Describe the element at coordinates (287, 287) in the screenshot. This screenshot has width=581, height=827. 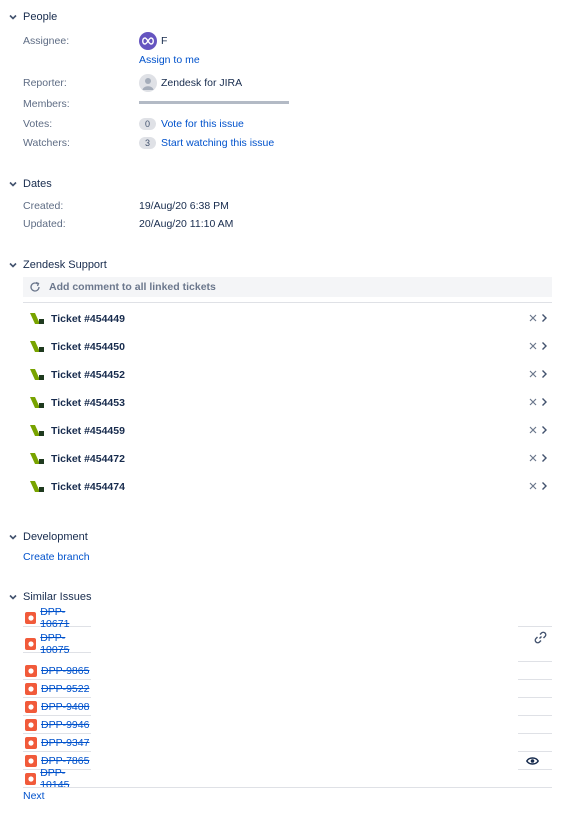
I see `add-comment-bar: Add comment to all linked tickets` at that location.